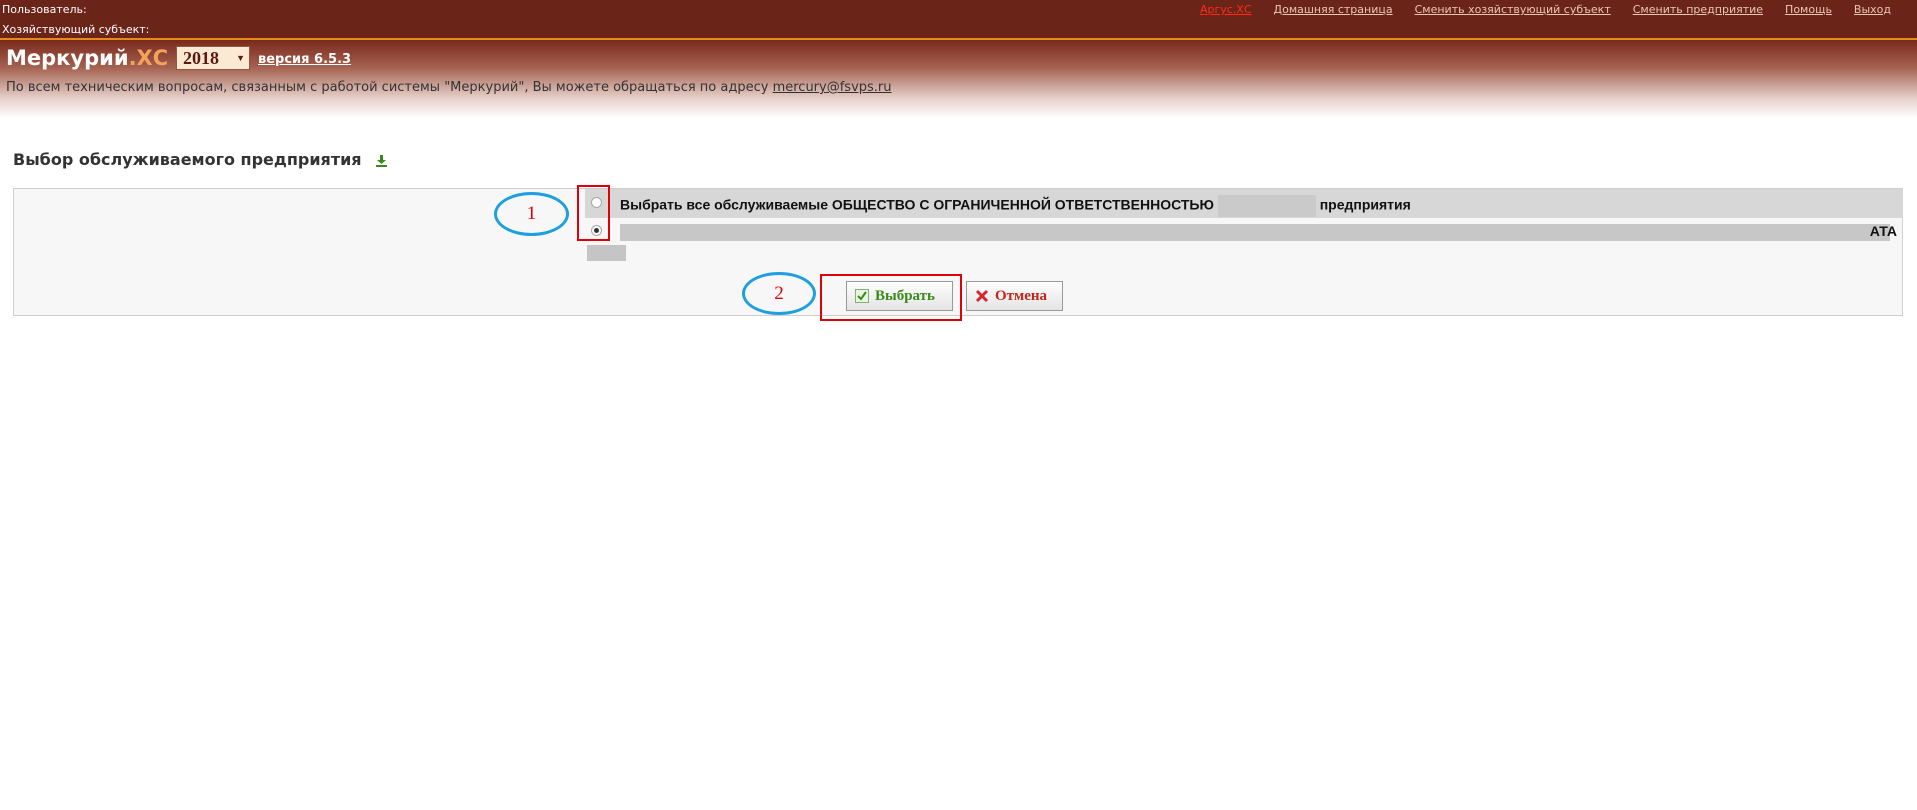 The height and width of the screenshot is (810, 1917). What do you see at coordinates (596, 230) in the screenshot?
I see `radio-select-one` at bounding box center [596, 230].